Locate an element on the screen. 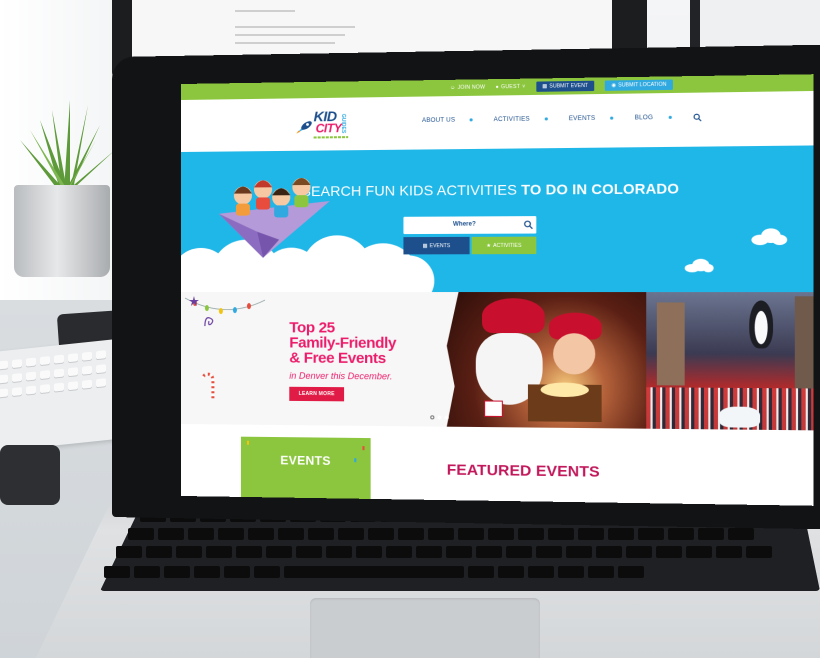  penguin-belly-shape is located at coordinates (761, 327).